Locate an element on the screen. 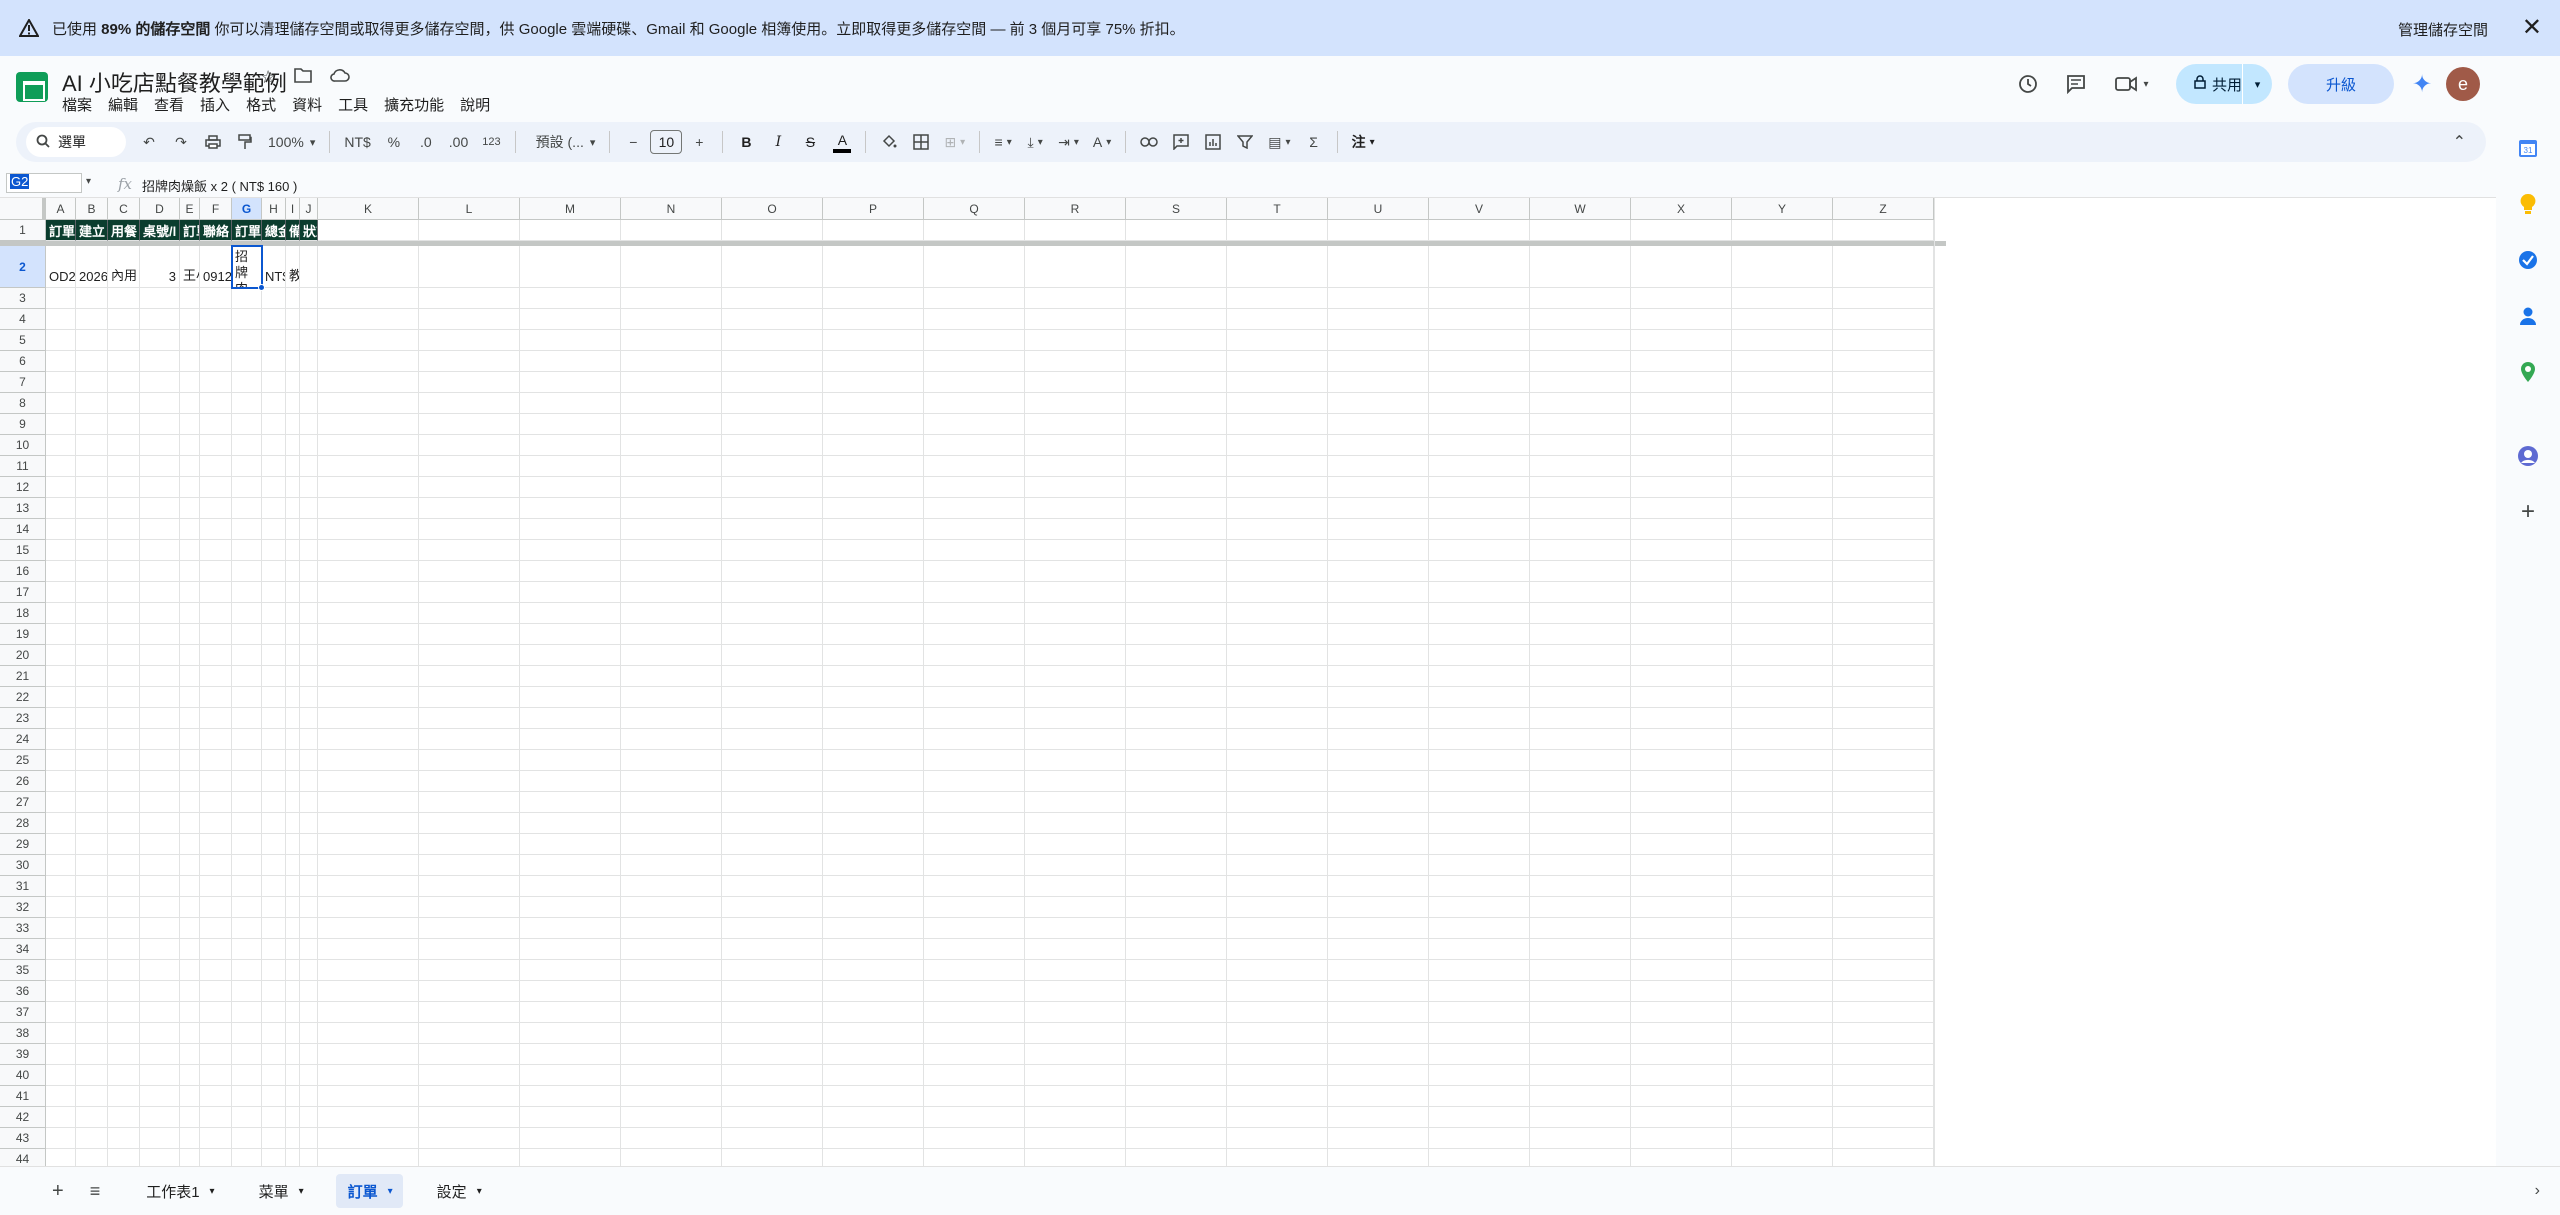 The height and width of the screenshot is (1215, 2560). data-cell: 0912 is located at coordinates (216, 267).